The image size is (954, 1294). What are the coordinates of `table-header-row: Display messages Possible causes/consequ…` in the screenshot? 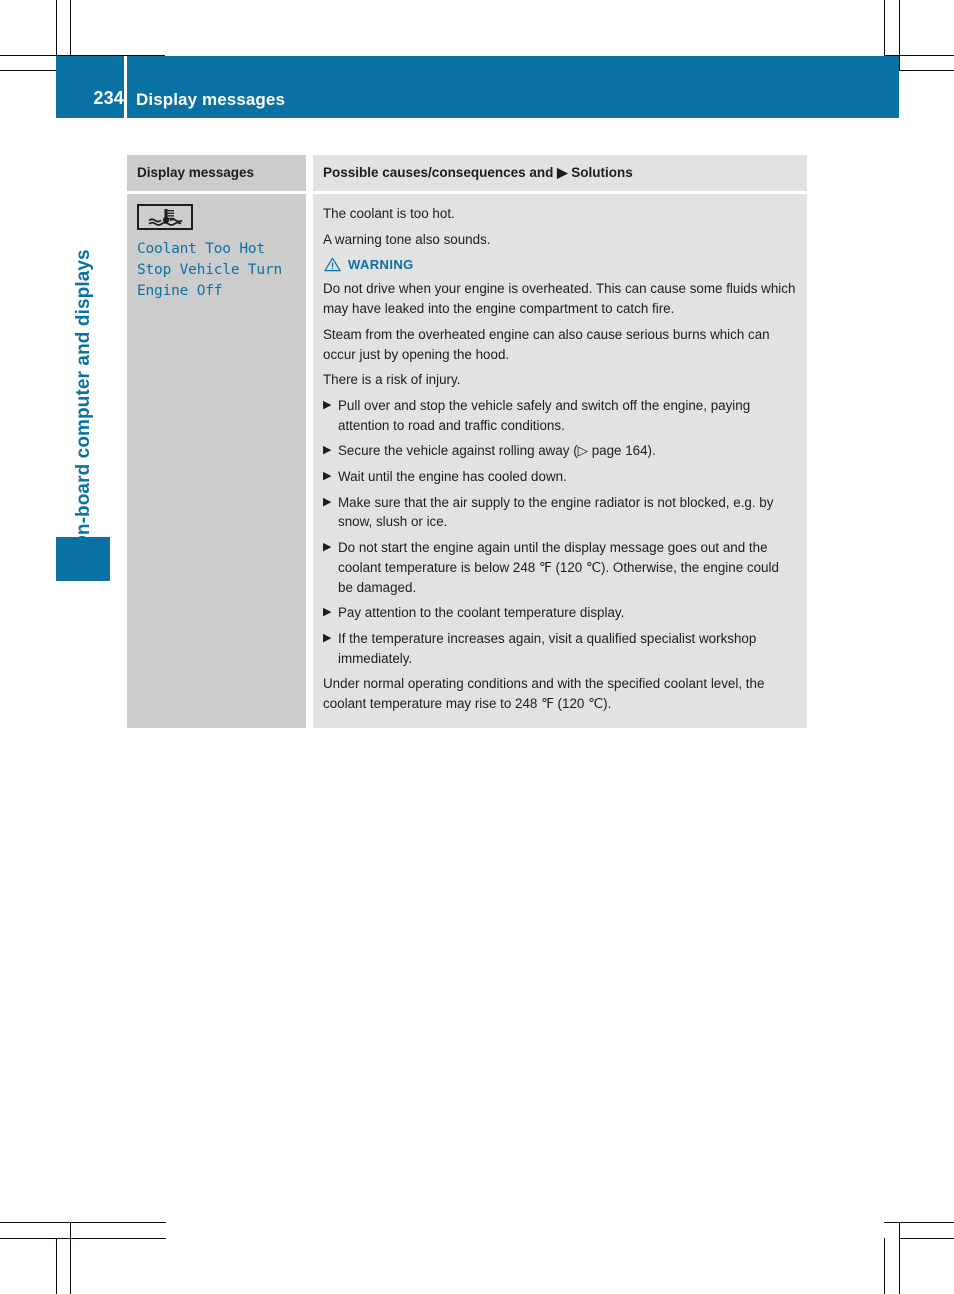 It's located at (467, 173).